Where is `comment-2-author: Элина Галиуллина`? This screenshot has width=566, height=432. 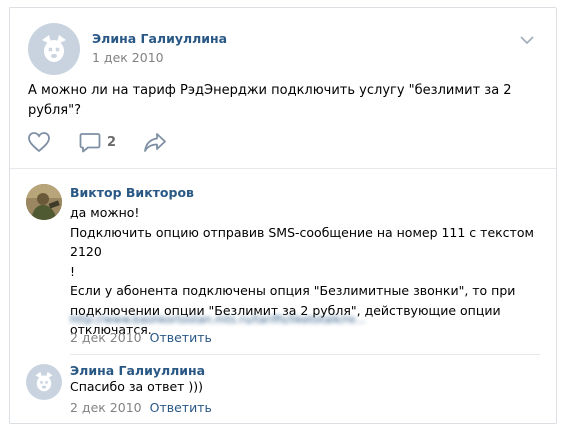 comment-2-author: Элина Галиуллина is located at coordinates (137, 370).